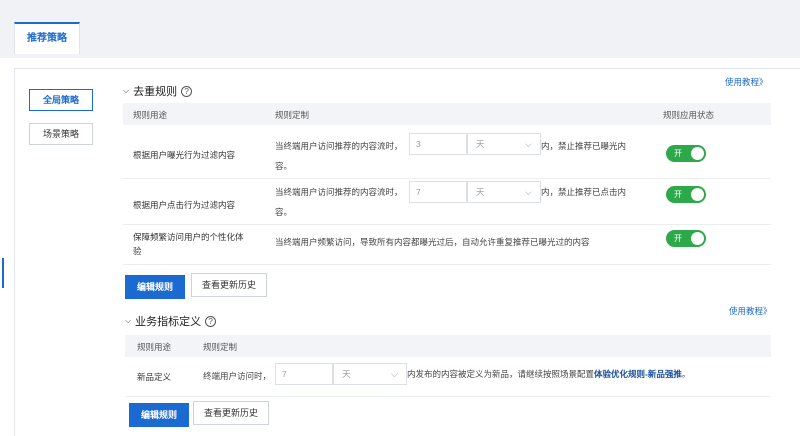 Image resolution: width=800 pixels, height=436 pixels. I want to click on desc-post-text: 内发布的内容被定义为新品，请继续按照场景配置, so click(501, 374).